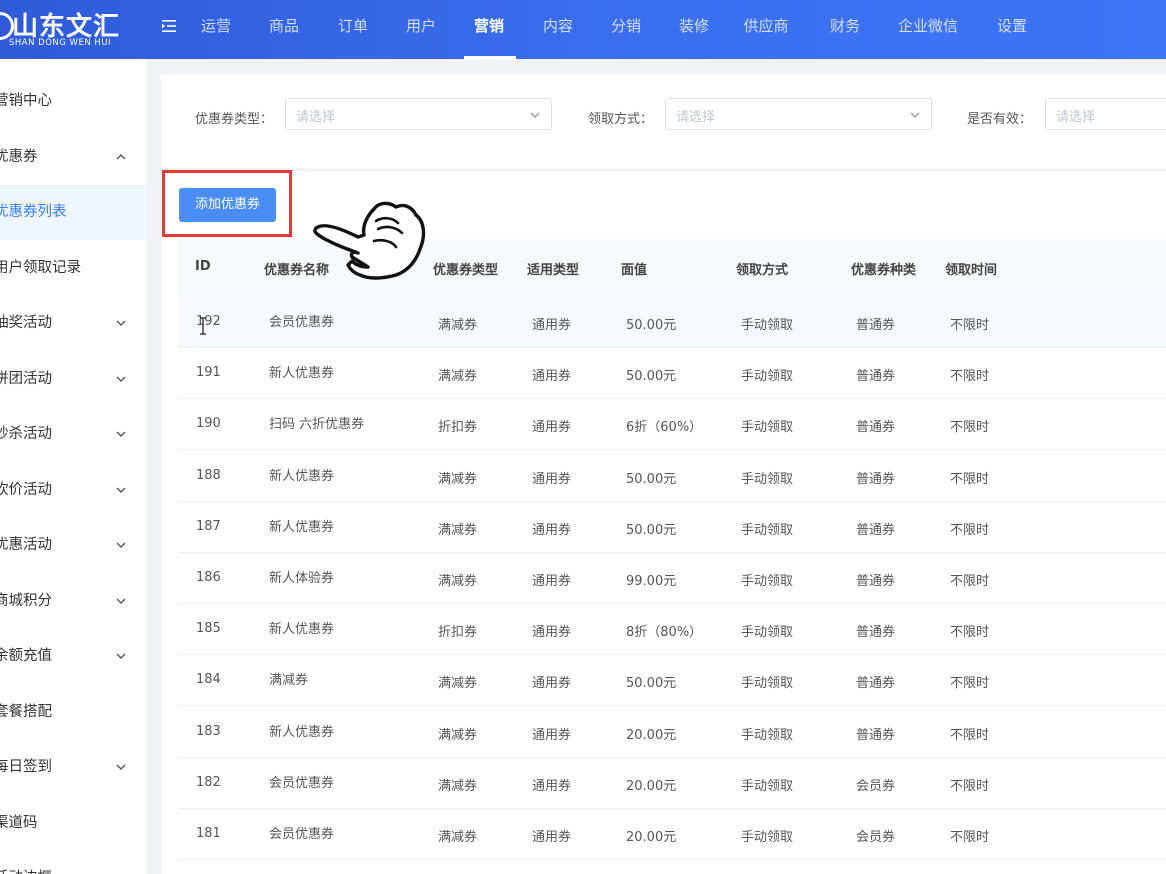 The image size is (1166, 874). Describe the element at coordinates (26, 545) in the screenshot. I see `sidebar-item-label: 优惠活动` at that location.